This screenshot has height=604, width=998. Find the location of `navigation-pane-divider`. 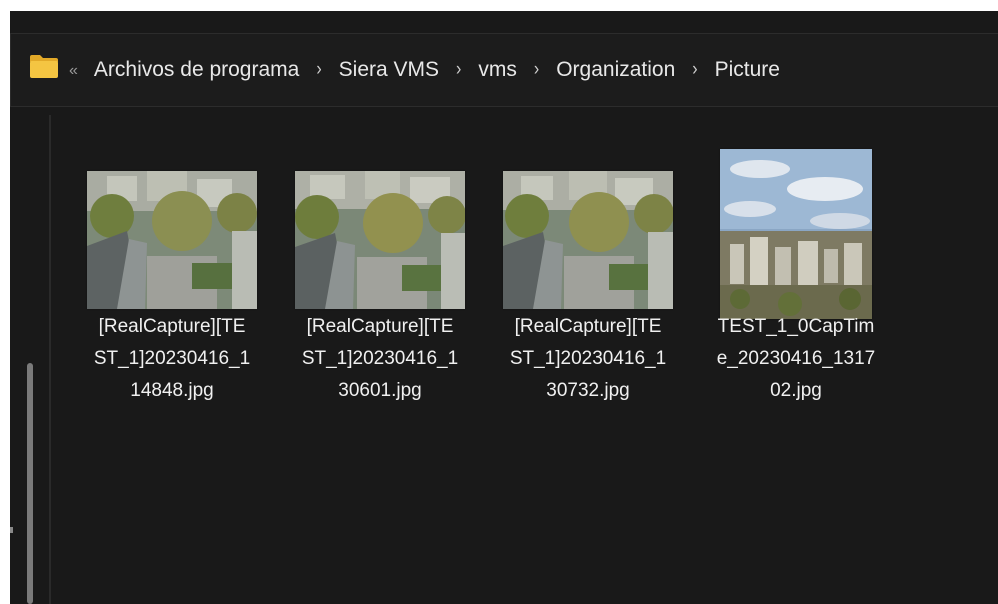

navigation-pane-divider is located at coordinates (50, 359).